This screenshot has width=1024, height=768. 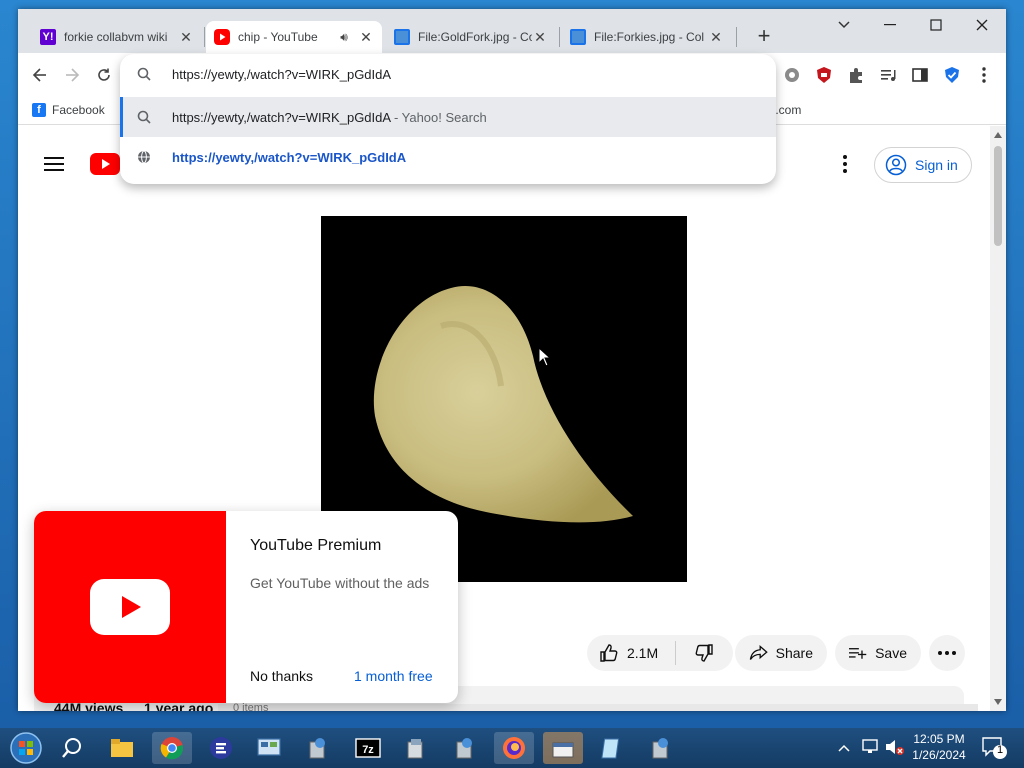 I want to click on tab-title: forkie collabvm wiki, so click(x=116, y=37).